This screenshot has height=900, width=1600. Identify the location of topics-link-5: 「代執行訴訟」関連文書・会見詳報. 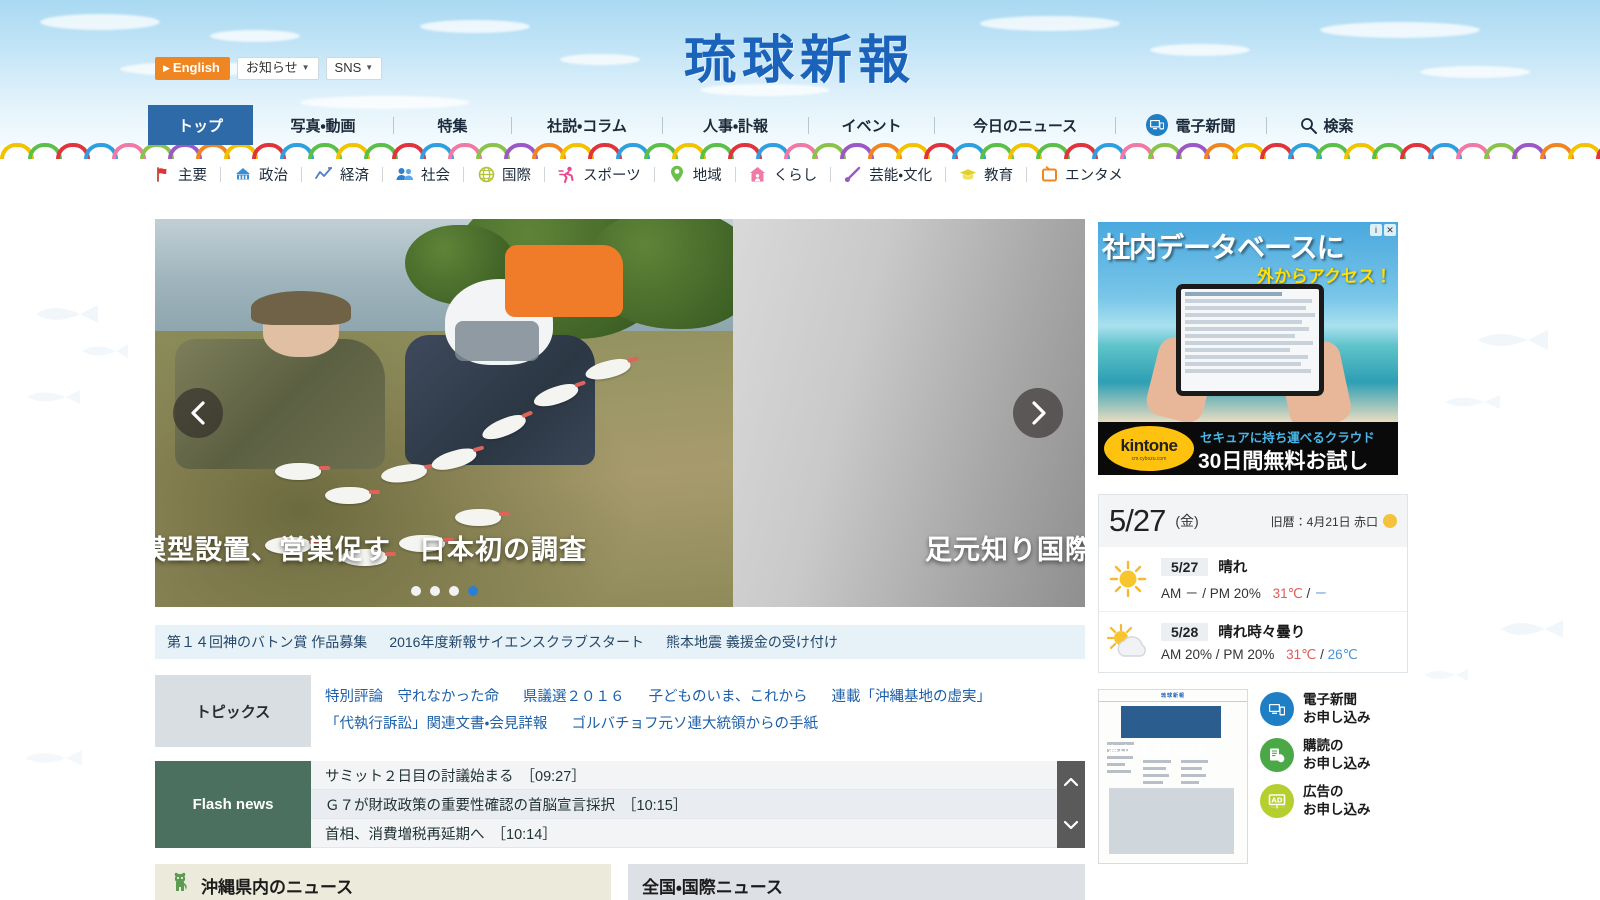
(436, 724).